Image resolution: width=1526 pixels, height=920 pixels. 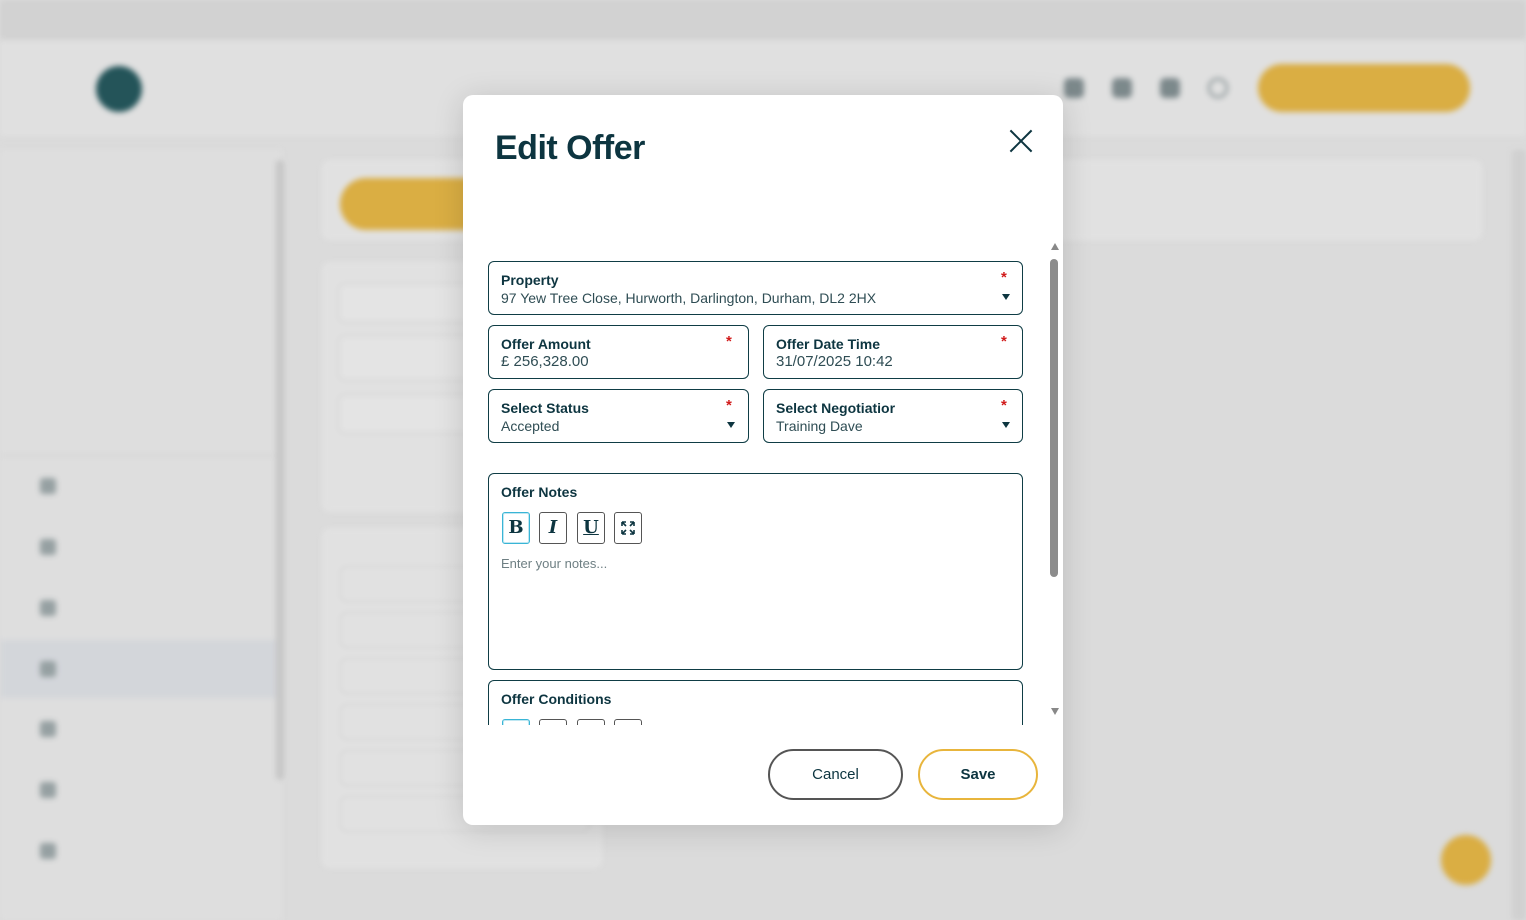 What do you see at coordinates (545, 361) in the screenshot?
I see `offer-amount-value: £ 256,328.00` at bounding box center [545, 361].